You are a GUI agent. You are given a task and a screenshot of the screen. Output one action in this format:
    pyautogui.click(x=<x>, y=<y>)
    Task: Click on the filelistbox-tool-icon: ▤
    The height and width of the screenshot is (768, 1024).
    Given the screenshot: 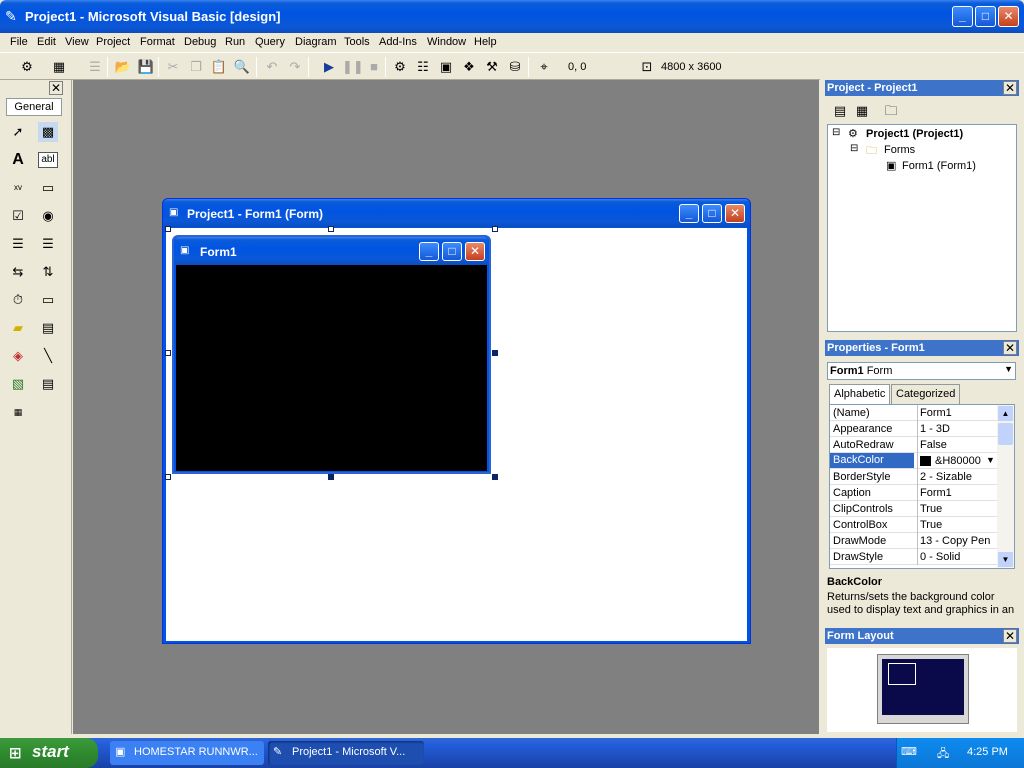 What is the action you would take?
    pyautogui.click(x=48, y=328)
    